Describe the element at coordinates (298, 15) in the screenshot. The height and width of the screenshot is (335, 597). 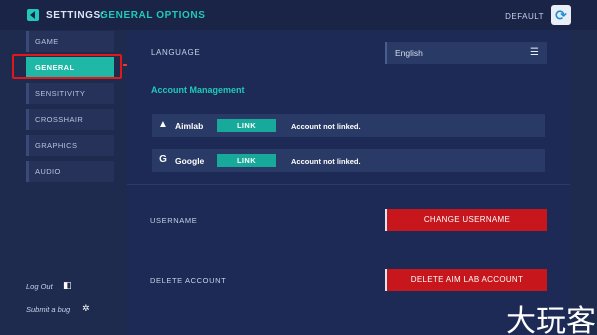
I see `top-bar: SETTINGS: GENERAL OPTIONS DEFAULT ⟳` at that location.